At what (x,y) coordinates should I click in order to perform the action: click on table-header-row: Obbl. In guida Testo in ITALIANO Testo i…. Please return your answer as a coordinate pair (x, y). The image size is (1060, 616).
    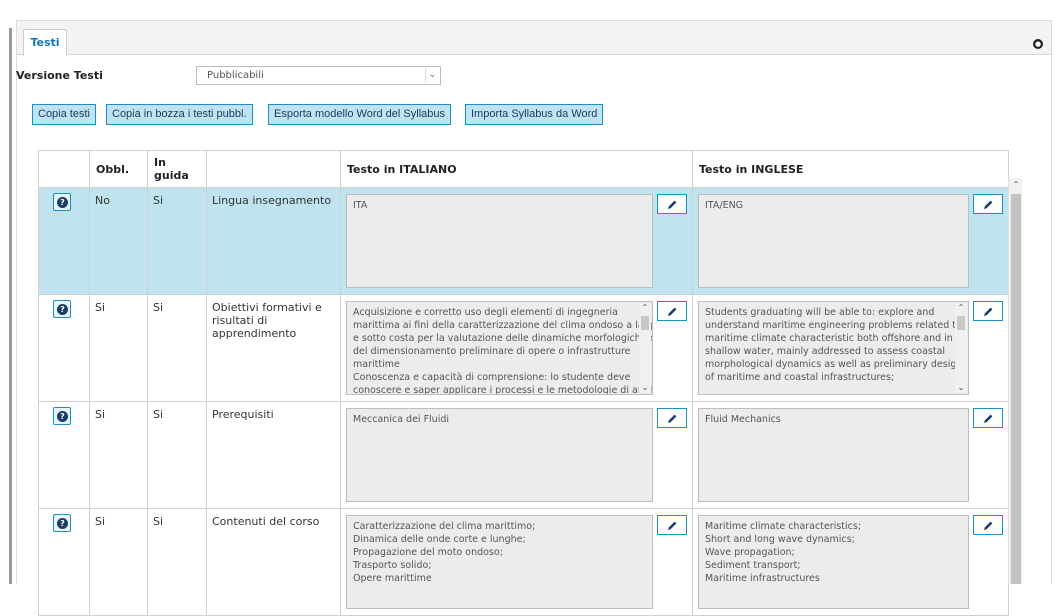
    Looking at the image, I should click on (523, 169).